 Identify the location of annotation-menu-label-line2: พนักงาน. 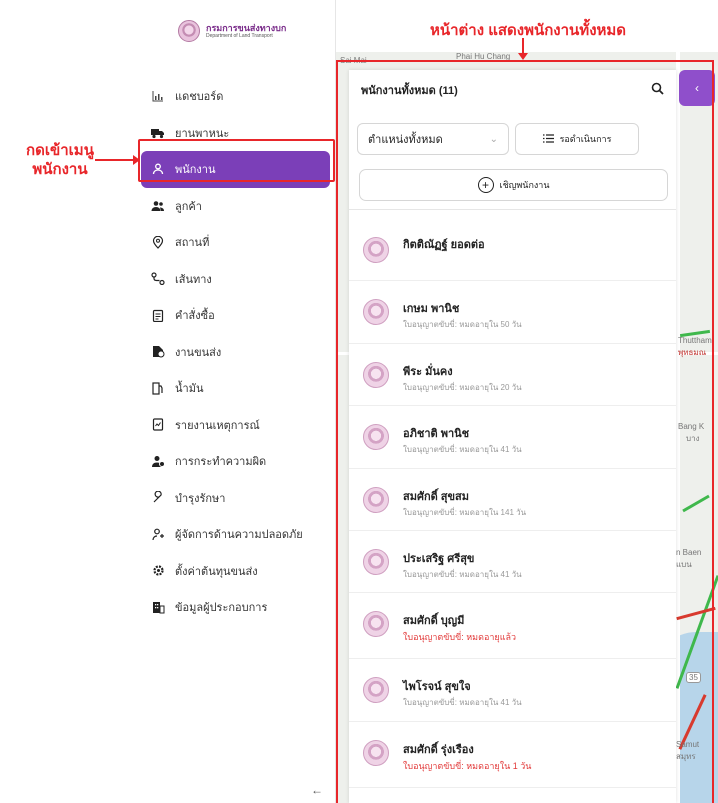
(60, 169).